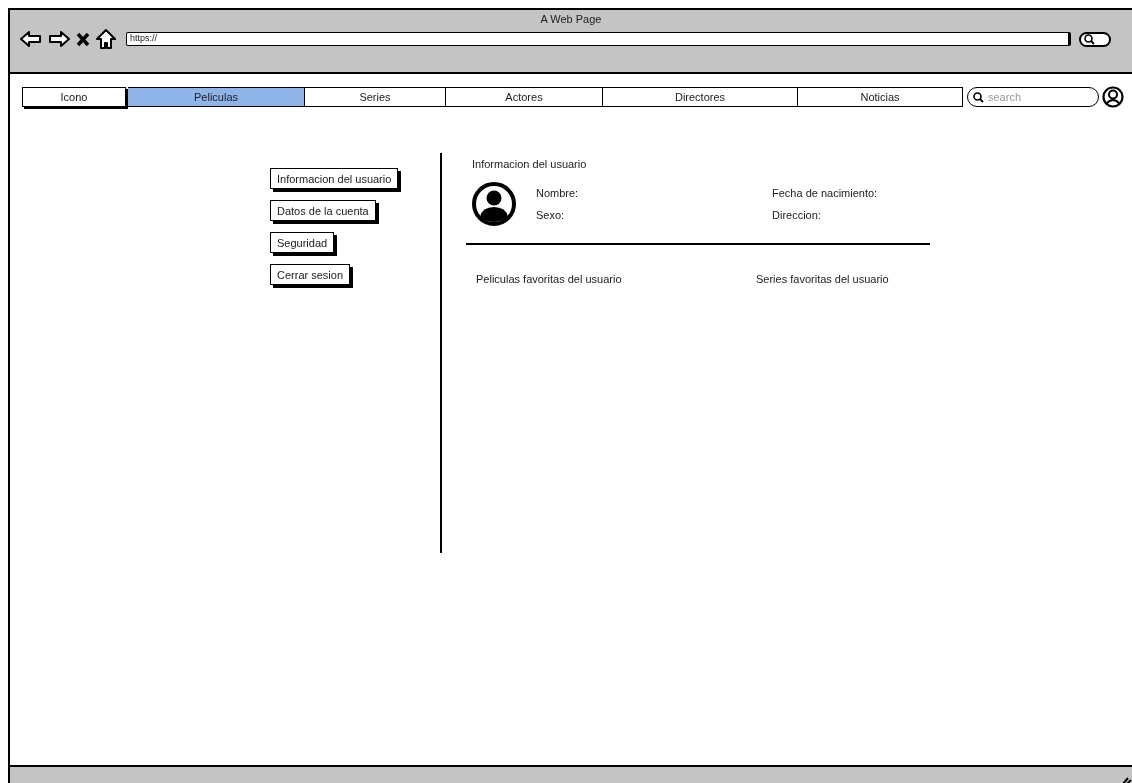 The width and height of the screenshot is (1132, 783). Describe the element at coordinates (825, 193) in the screenshot. I see `field-label: Fecha de nacimiento:` at that location.